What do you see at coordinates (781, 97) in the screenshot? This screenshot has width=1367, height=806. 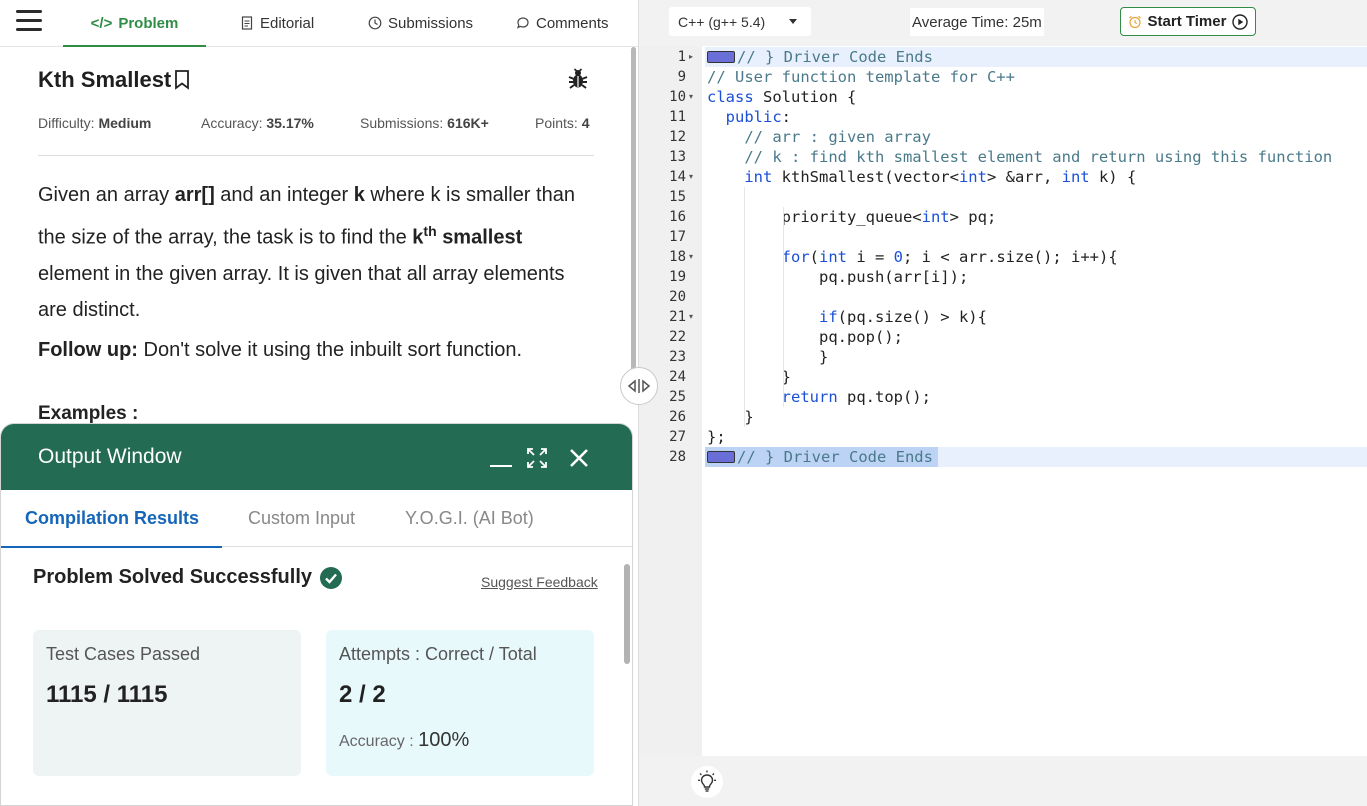 I see `code-line: class Solution {` at bounding box center [781, 97].